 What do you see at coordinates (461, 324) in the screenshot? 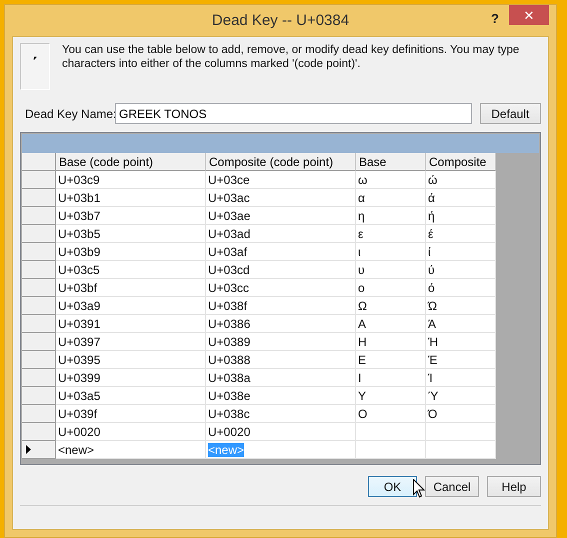
I see `table-cell: Ά` at bounding box center [461, 324].